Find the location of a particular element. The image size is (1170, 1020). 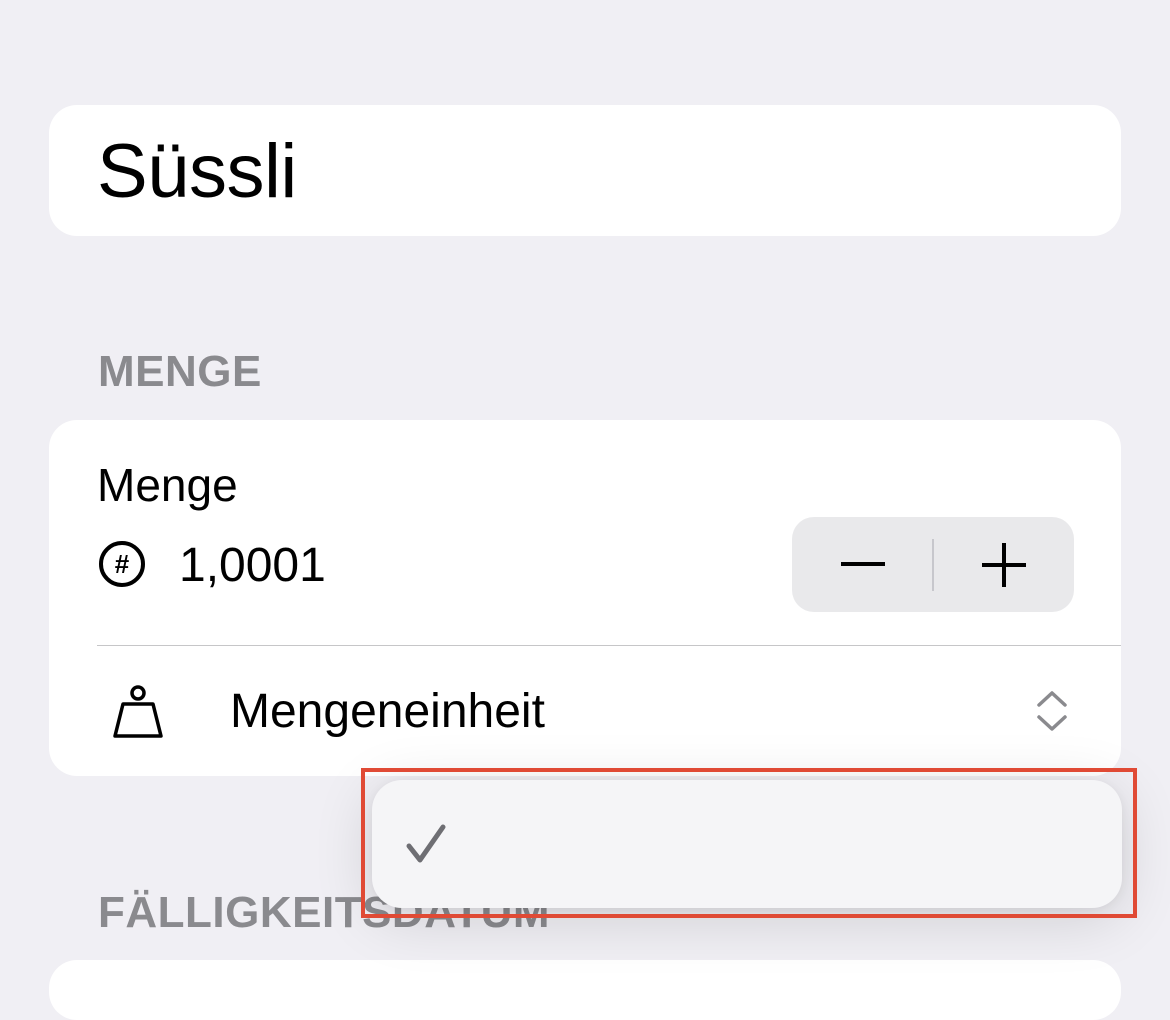

minus-icon is located at coordinates (862, 563).